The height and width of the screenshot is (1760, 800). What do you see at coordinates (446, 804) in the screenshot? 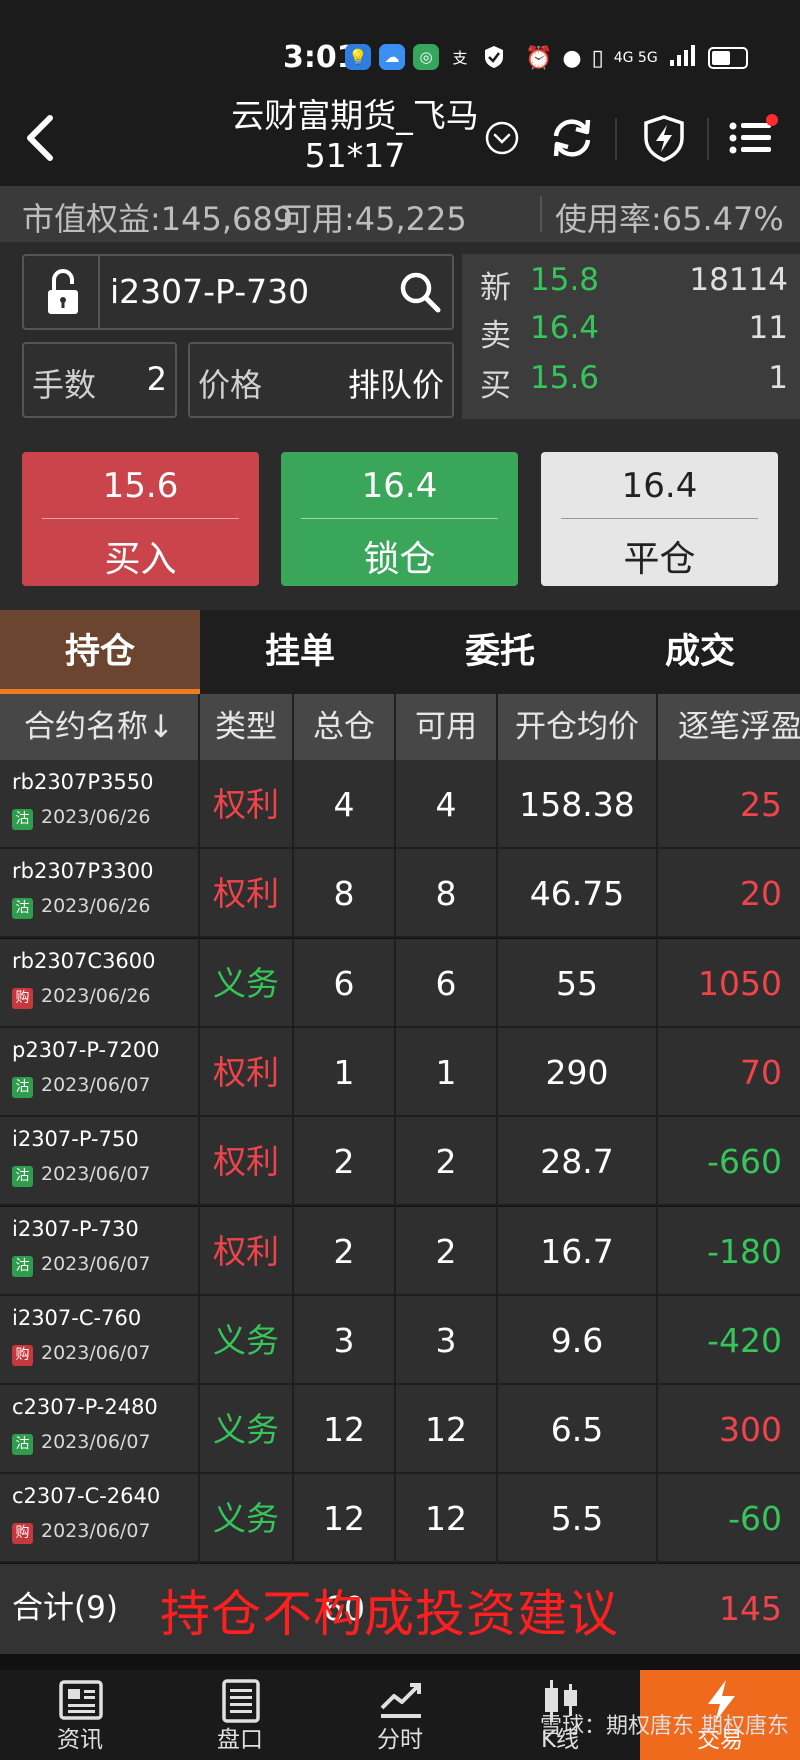
I see `available-position: 4` at bounding box center [446, 804].